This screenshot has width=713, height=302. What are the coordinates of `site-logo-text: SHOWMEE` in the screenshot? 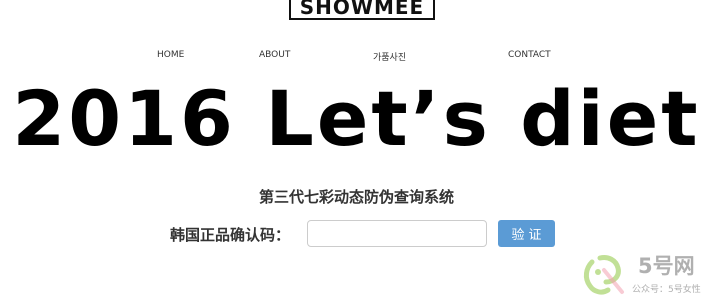 It's located at (362, 9).